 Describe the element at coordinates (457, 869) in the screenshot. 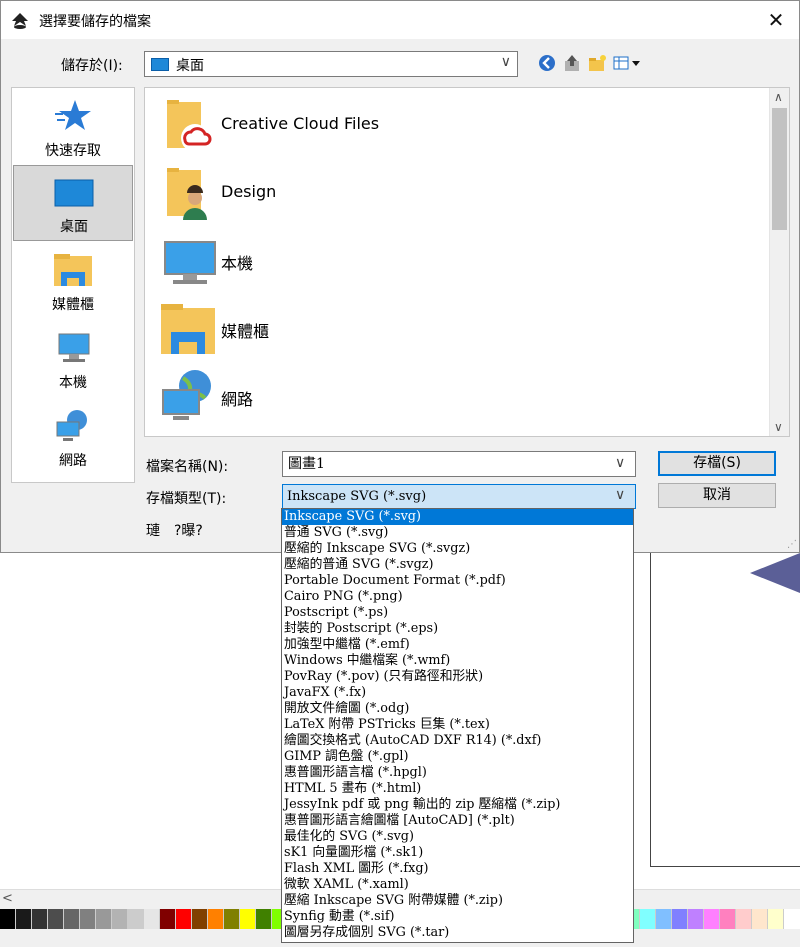

I see `filetype-option: Flash XML 圖形 (*.fxg)` at that location.